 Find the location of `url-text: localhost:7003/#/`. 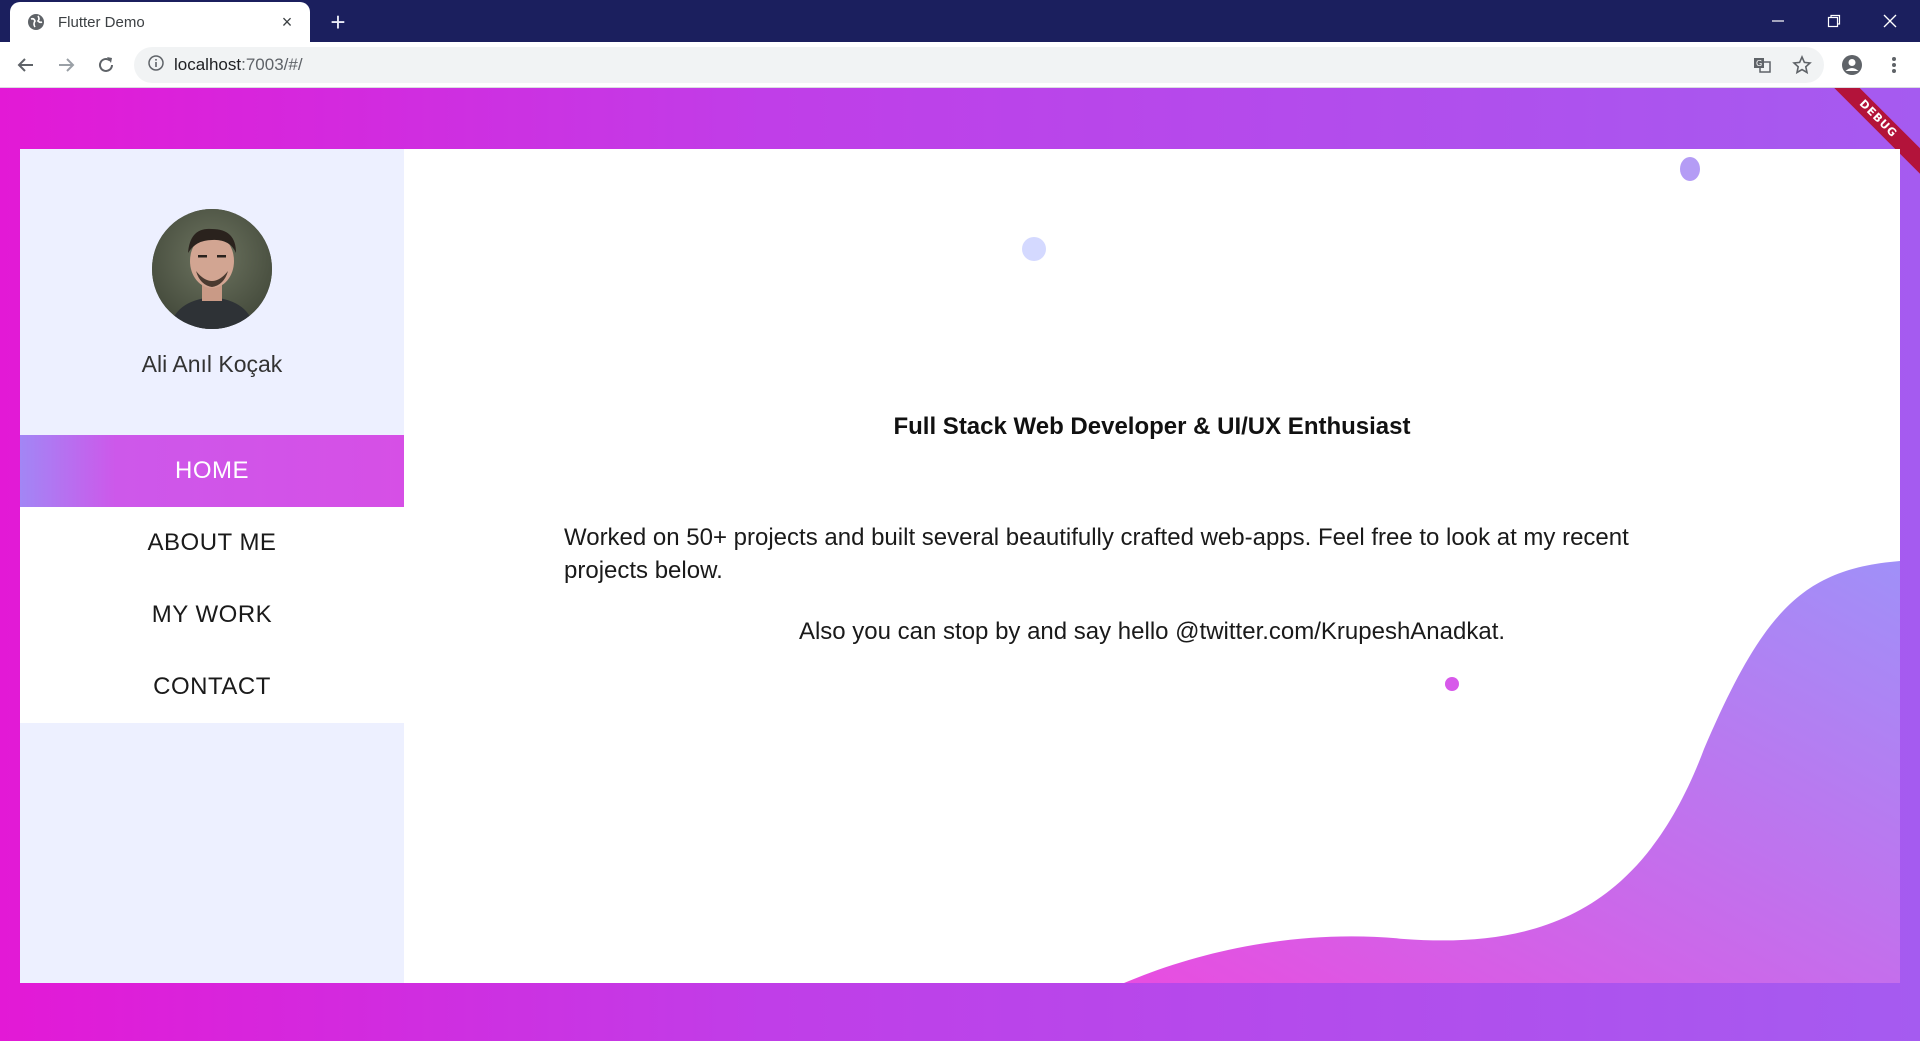

url-text: localhost:7003/#/ is located at coordinates (238, 65).